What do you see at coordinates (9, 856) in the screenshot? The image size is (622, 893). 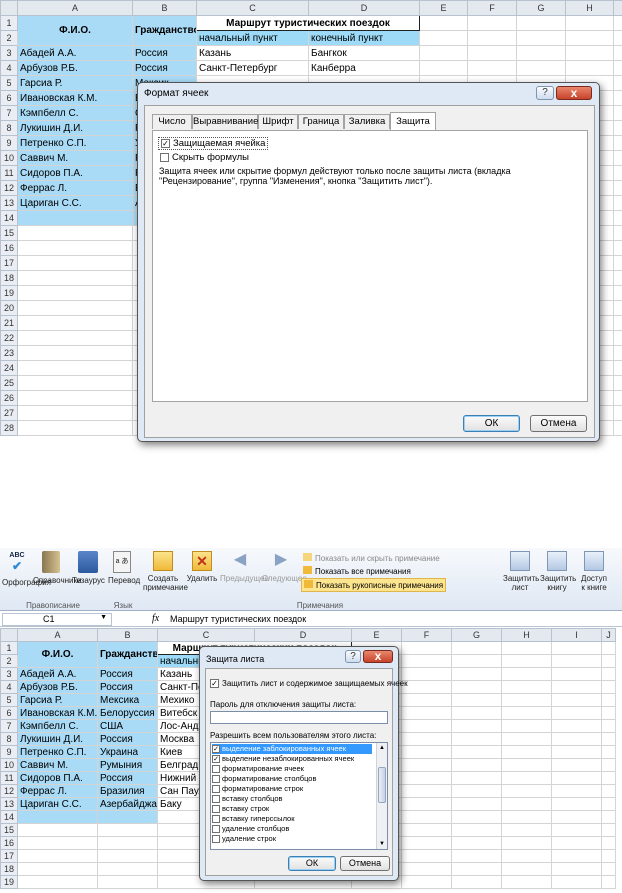 I see `row-header: 17` at bounding box center [9, 856].